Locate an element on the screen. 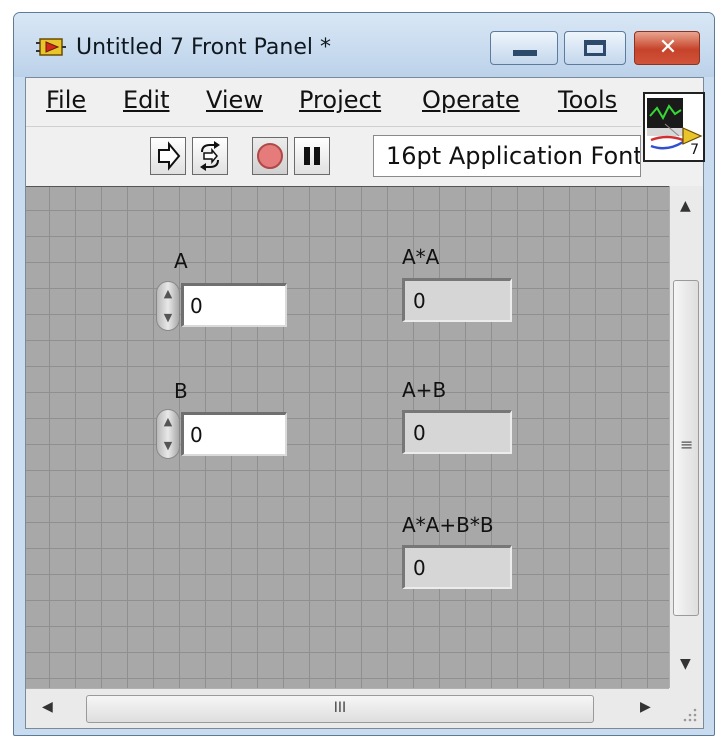 The width and height of the screenshot is (720, 741). menu-operate: Operate is located at coordinates (471, 100).